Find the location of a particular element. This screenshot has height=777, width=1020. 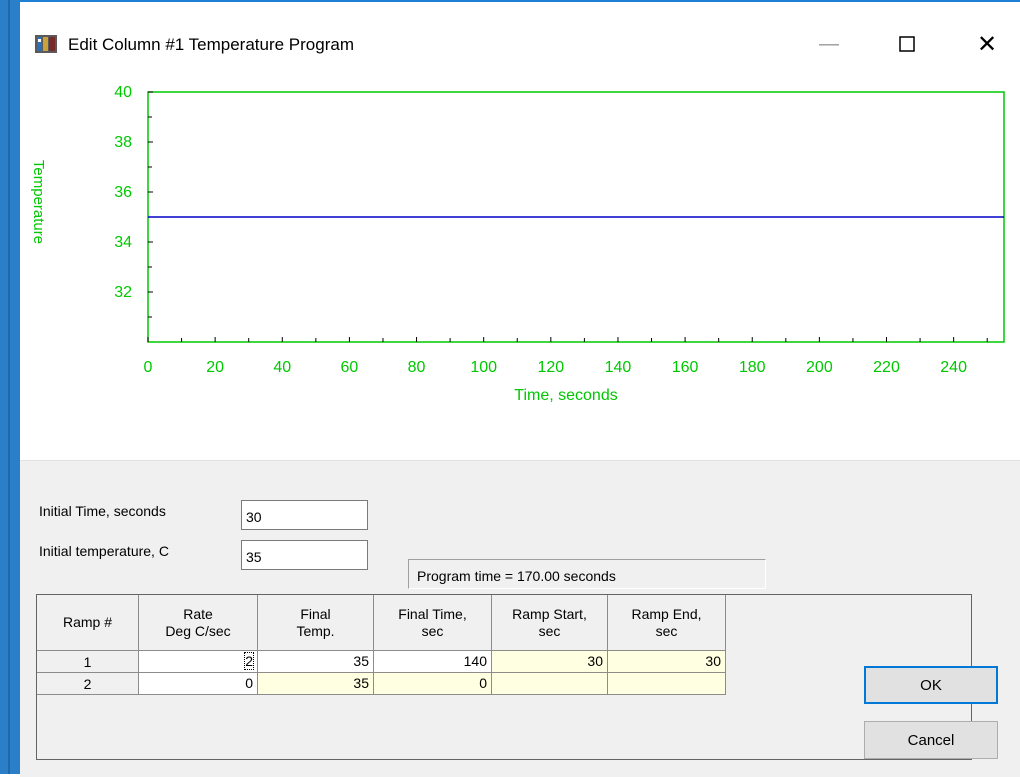

x-tick-label: 60 is located at coordinates (350, 367).